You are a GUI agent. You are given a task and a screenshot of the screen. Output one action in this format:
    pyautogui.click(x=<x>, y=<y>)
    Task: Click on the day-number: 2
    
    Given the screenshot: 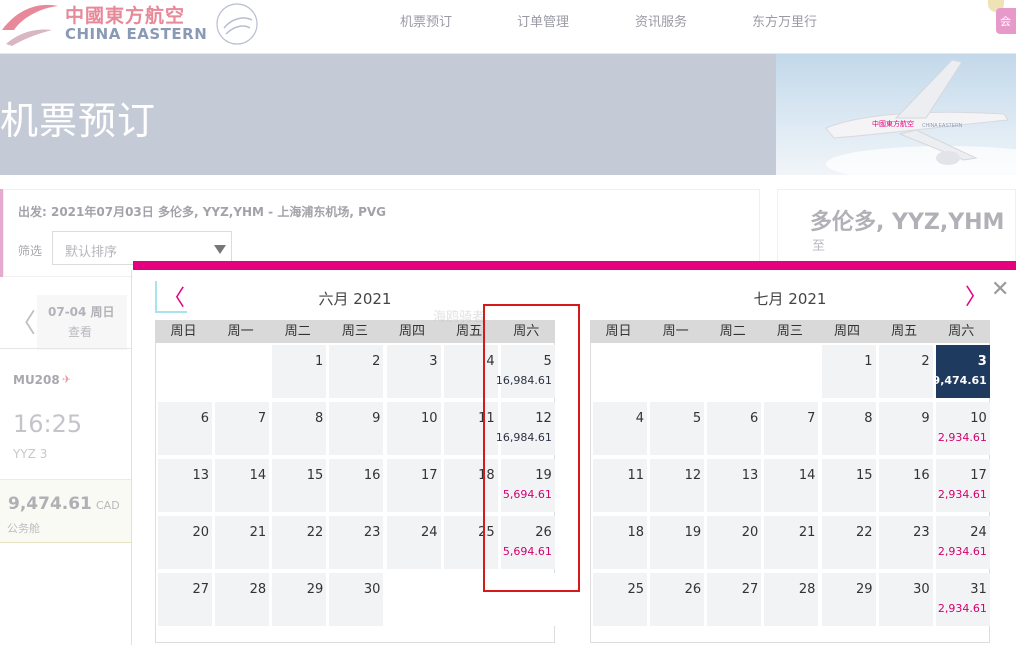 What is the action you would take?
    pyautogui.click(x=376, y=361)
    